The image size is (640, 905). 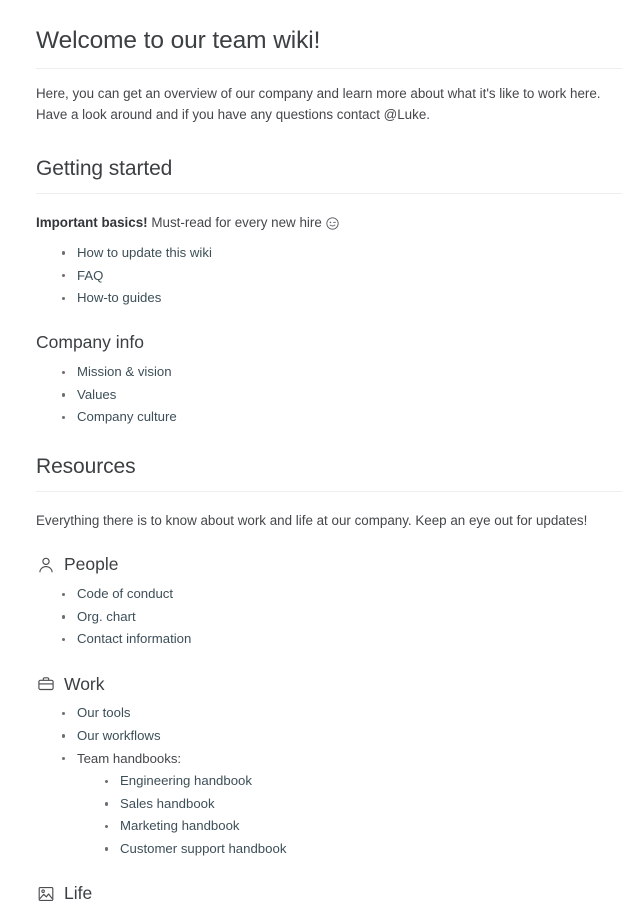 What do you see at coordinates (332, 224) in the screenshot?
I see `wink-face-icon` at bounding box center [332, 224].